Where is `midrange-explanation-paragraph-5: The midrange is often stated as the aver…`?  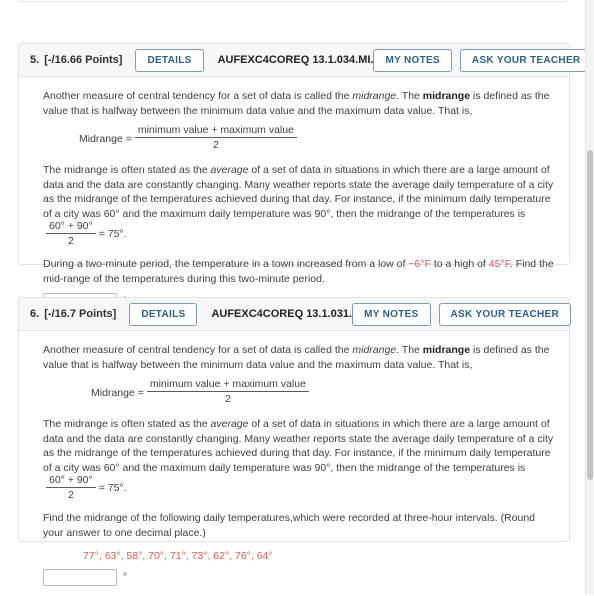
midrange-explanation-paragraph-5: The midrange is often stated as the aver… is located at coordinates (299, 205).